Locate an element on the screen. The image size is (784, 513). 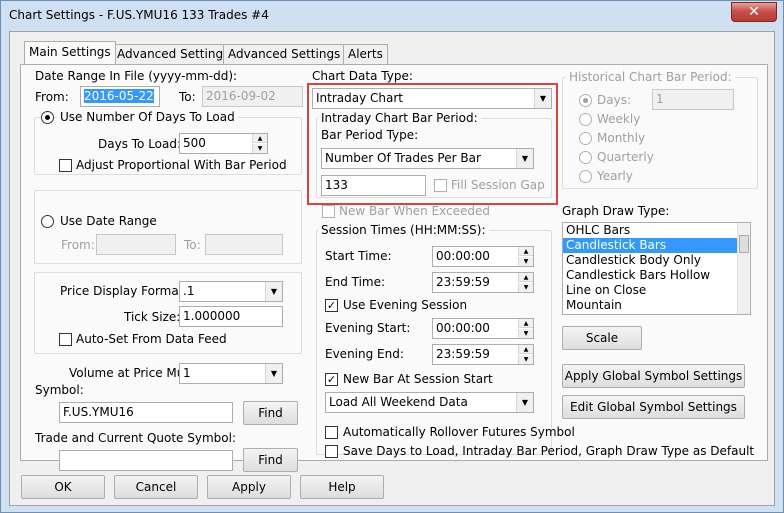
fill-session-gap-checkbox is located at coordinates (440, 185).